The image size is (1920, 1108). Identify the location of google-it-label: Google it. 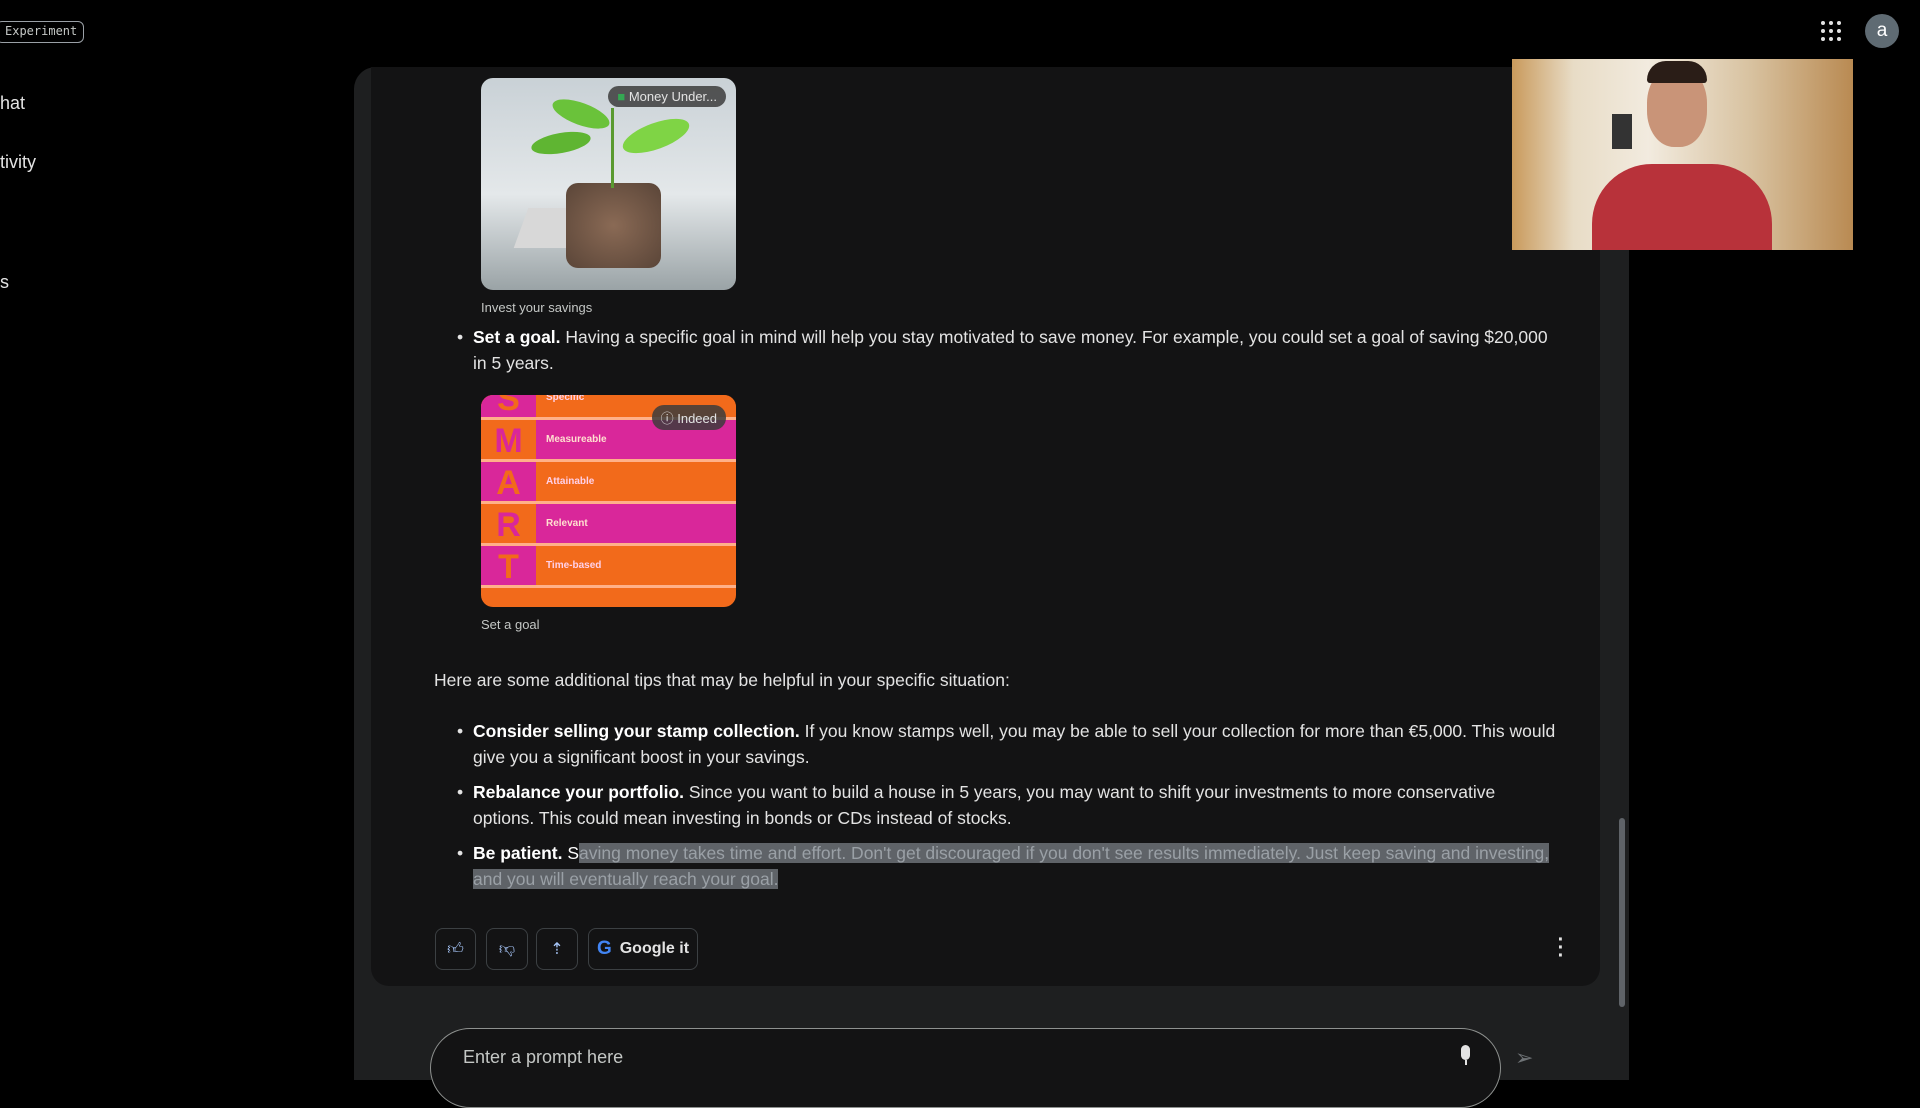
(654, 948).